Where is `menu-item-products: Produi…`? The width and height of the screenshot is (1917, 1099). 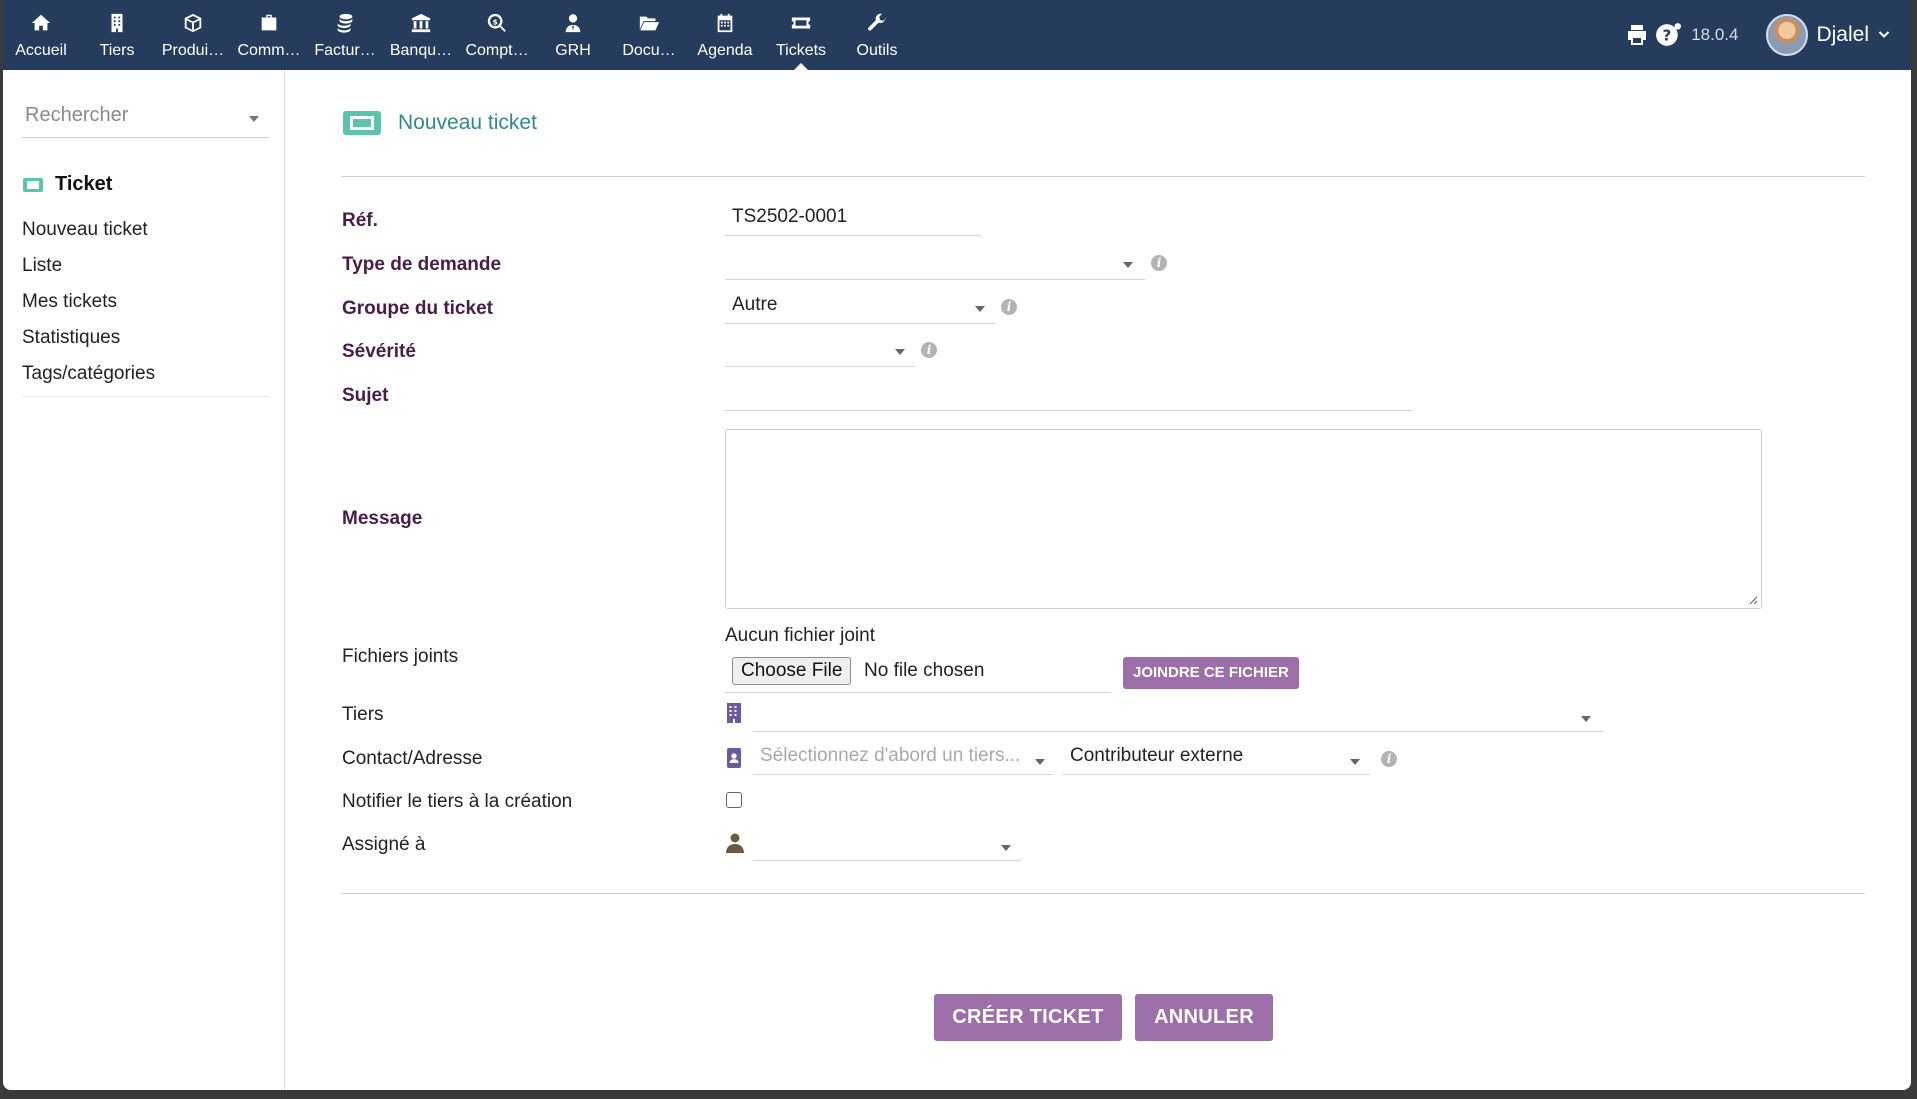 menu-item-products: Produi… is located at coordinates (193, 35).